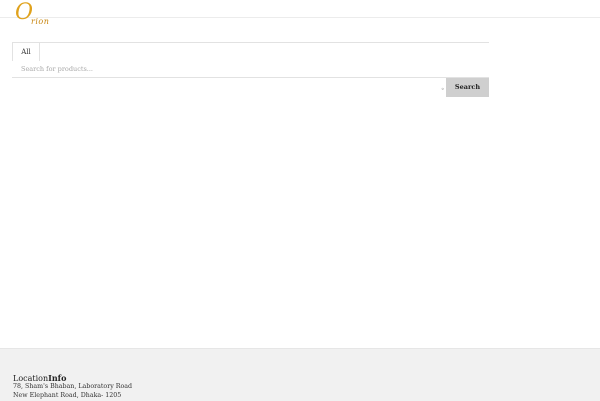 The image size is (600, 401). What do you see at coordinates (40, 21) in the screenshot?
I see `logo-text: rion` at bounding box center [40, 21].